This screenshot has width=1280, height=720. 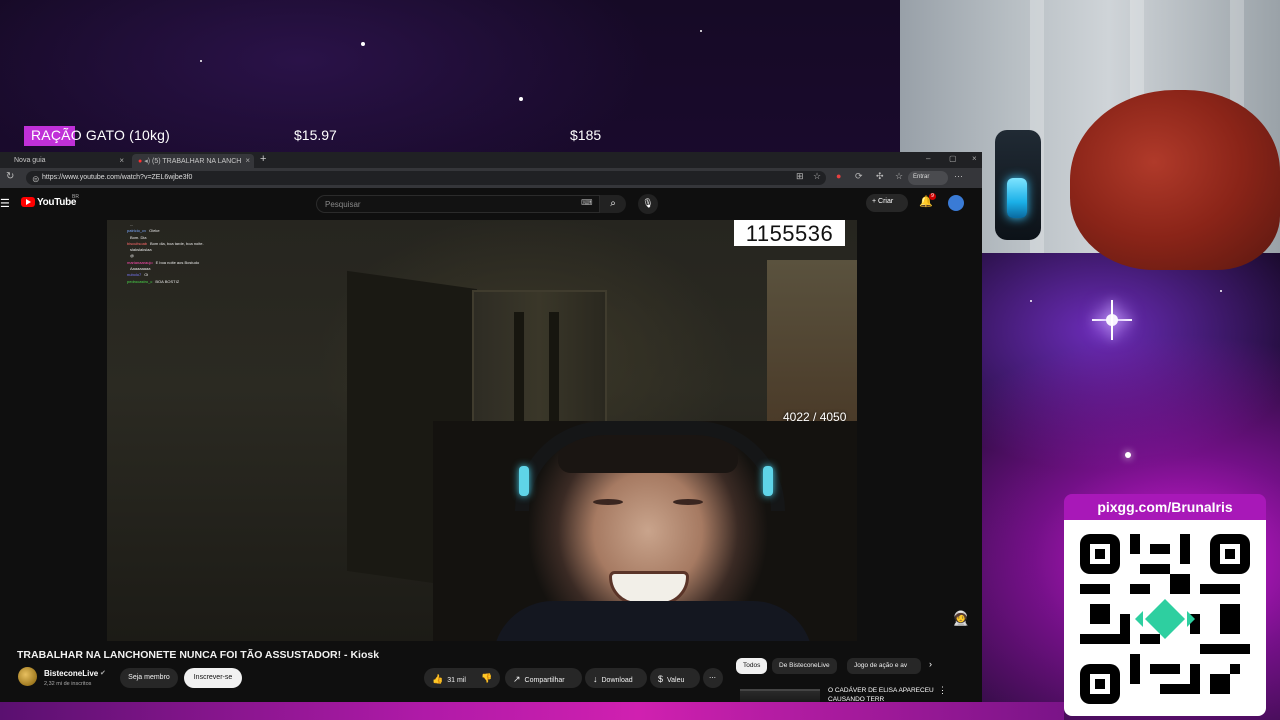 What do you see at coordinates (817, 176) in the screenshot?
I see `bookmark-star-icon: ☆` at bounding box center [817, 176].